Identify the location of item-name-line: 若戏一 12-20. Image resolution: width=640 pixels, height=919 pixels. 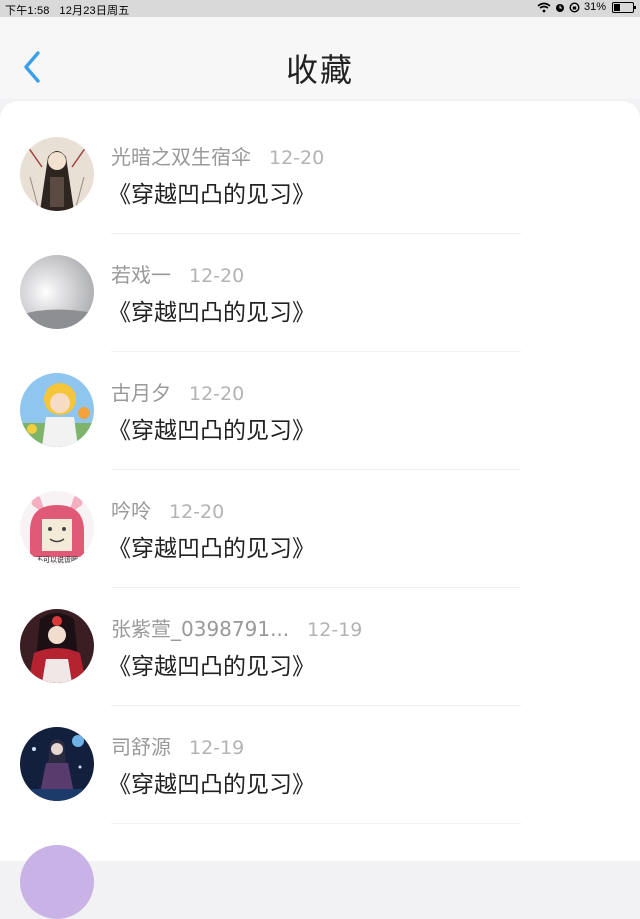
(177, 273).